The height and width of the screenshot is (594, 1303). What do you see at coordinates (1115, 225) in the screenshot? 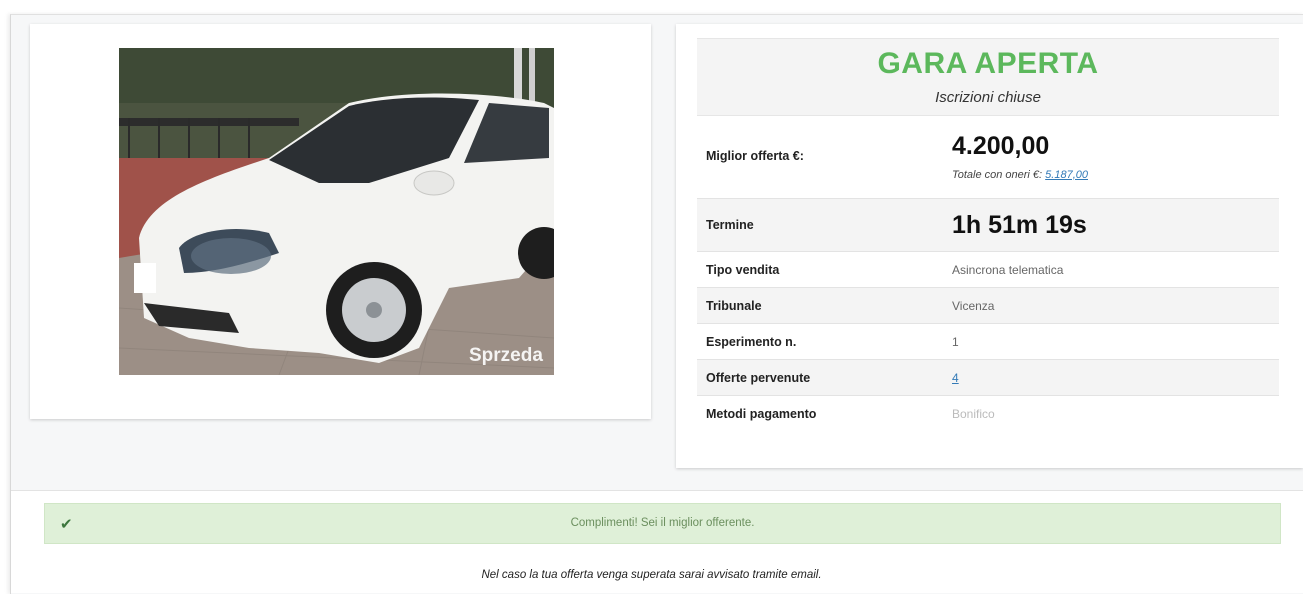
I see `term-cell: 1h 51m 19s` at bounding box center [1115, 225].